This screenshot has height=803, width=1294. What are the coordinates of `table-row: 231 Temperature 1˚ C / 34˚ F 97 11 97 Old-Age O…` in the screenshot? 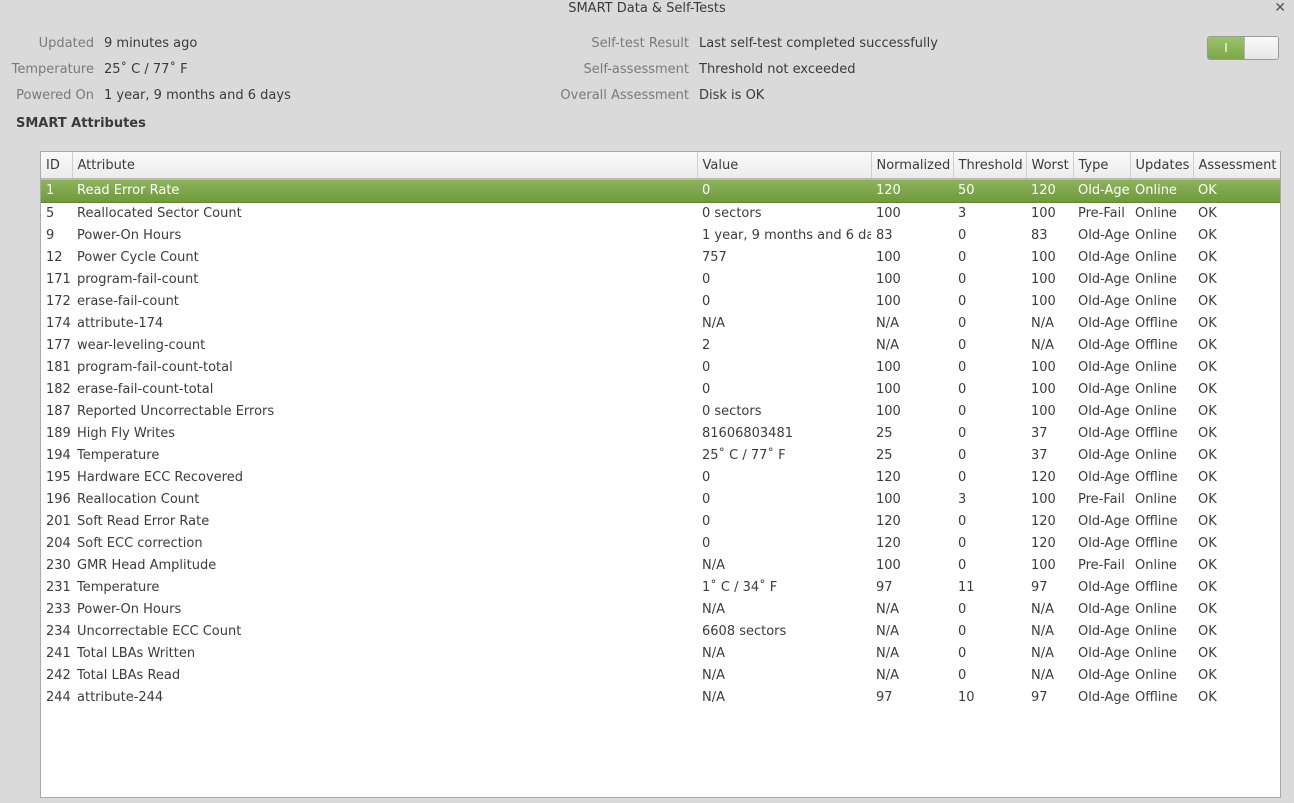 It's located at (660, 588).